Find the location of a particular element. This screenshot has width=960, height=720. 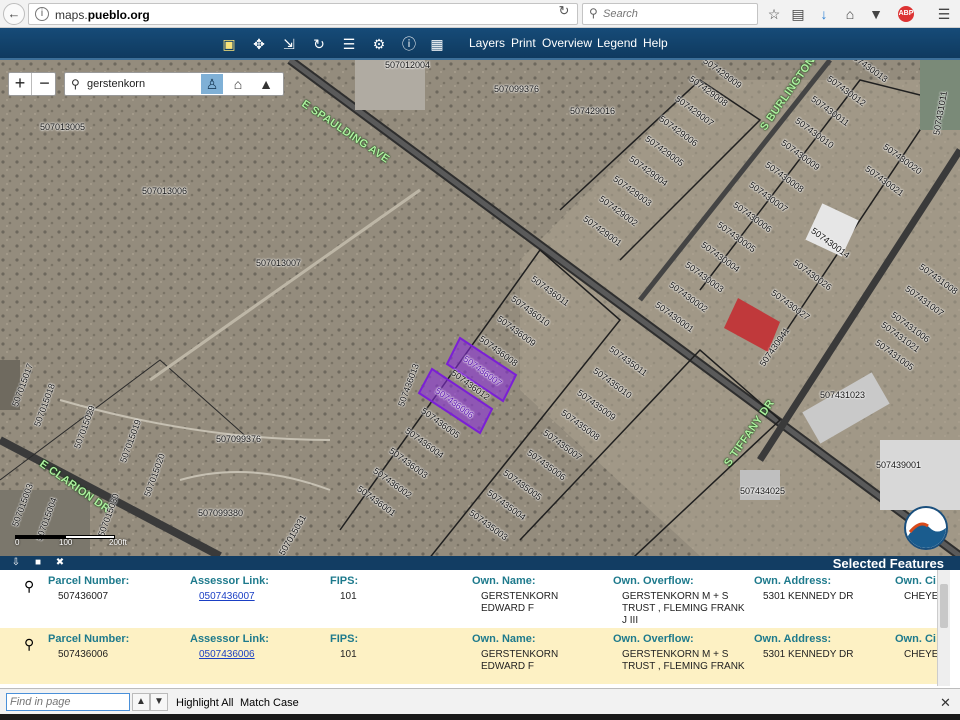

browser-search-box: ⚲ is located at coordinates (670, 14).